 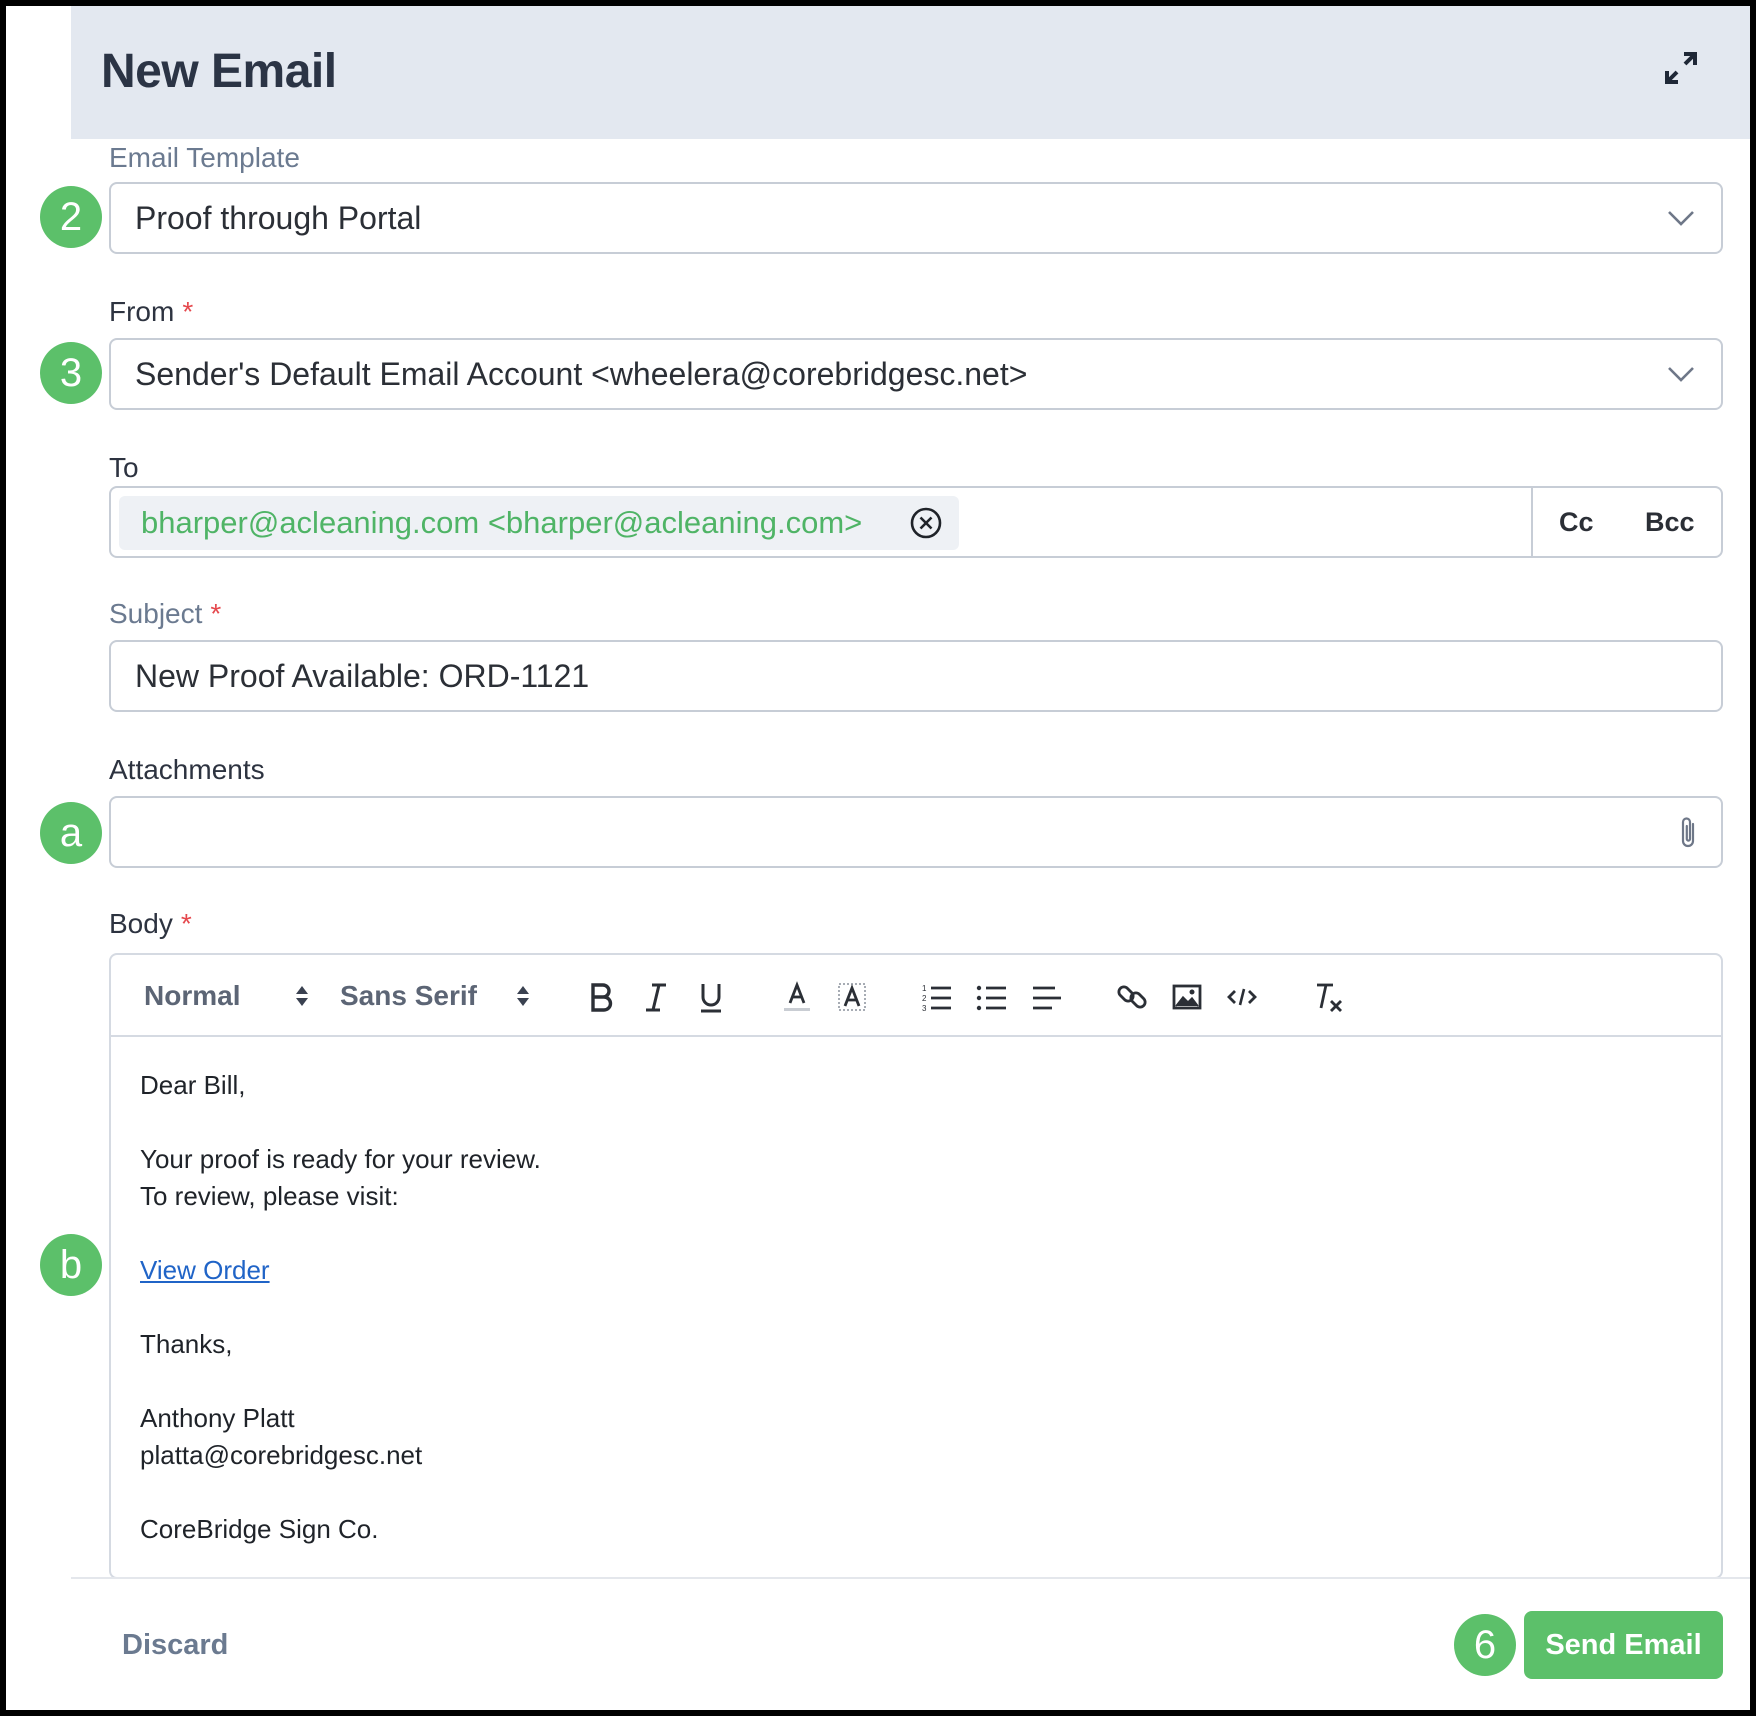 What do you see at coordinates (1485, 1645) in the screenshot?
I see `annotation-badge-6: 6` at bounding box center [1485, 1645].